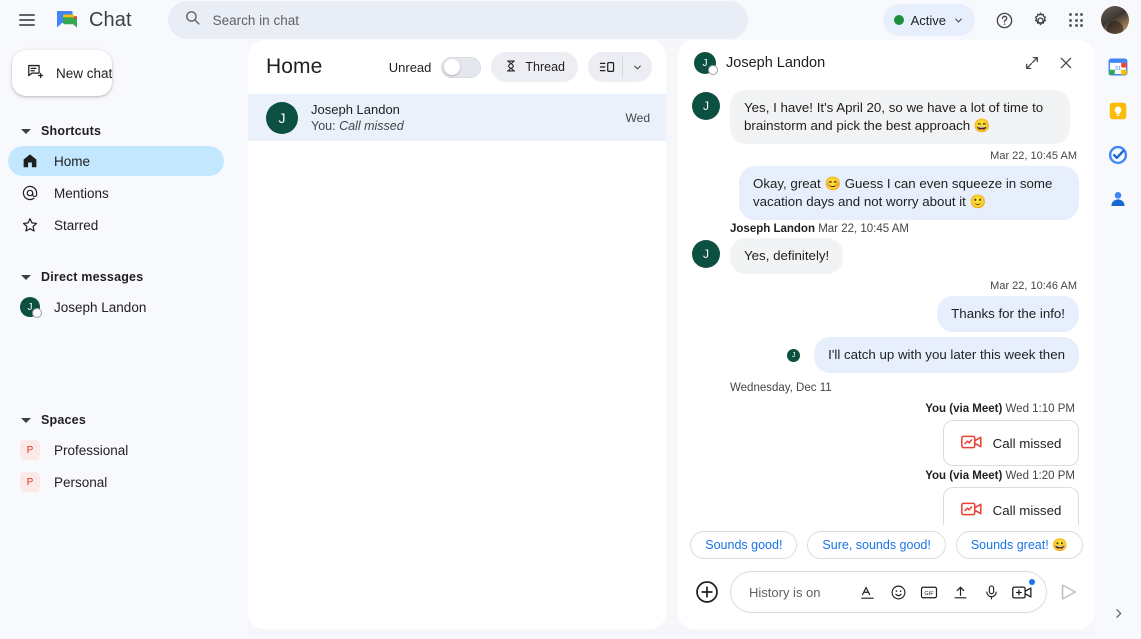 Image resolution: width=1141 pixels, height=639 pixels. Describe the element at coordinates (116, 225) in the screenshot. I see `sidebar-item-starred: Starred` at that location.